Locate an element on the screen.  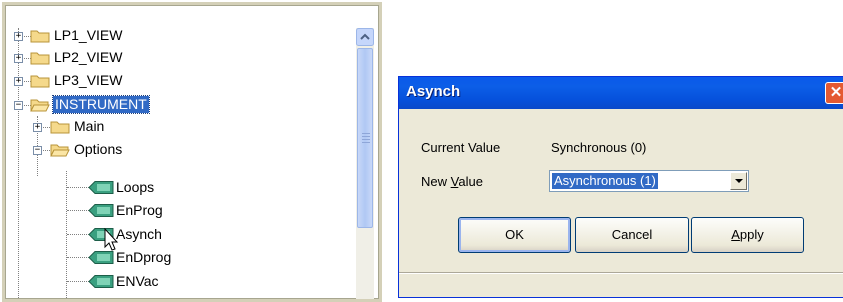
current-value-label: Current Value is located at coordinates (461, 147).